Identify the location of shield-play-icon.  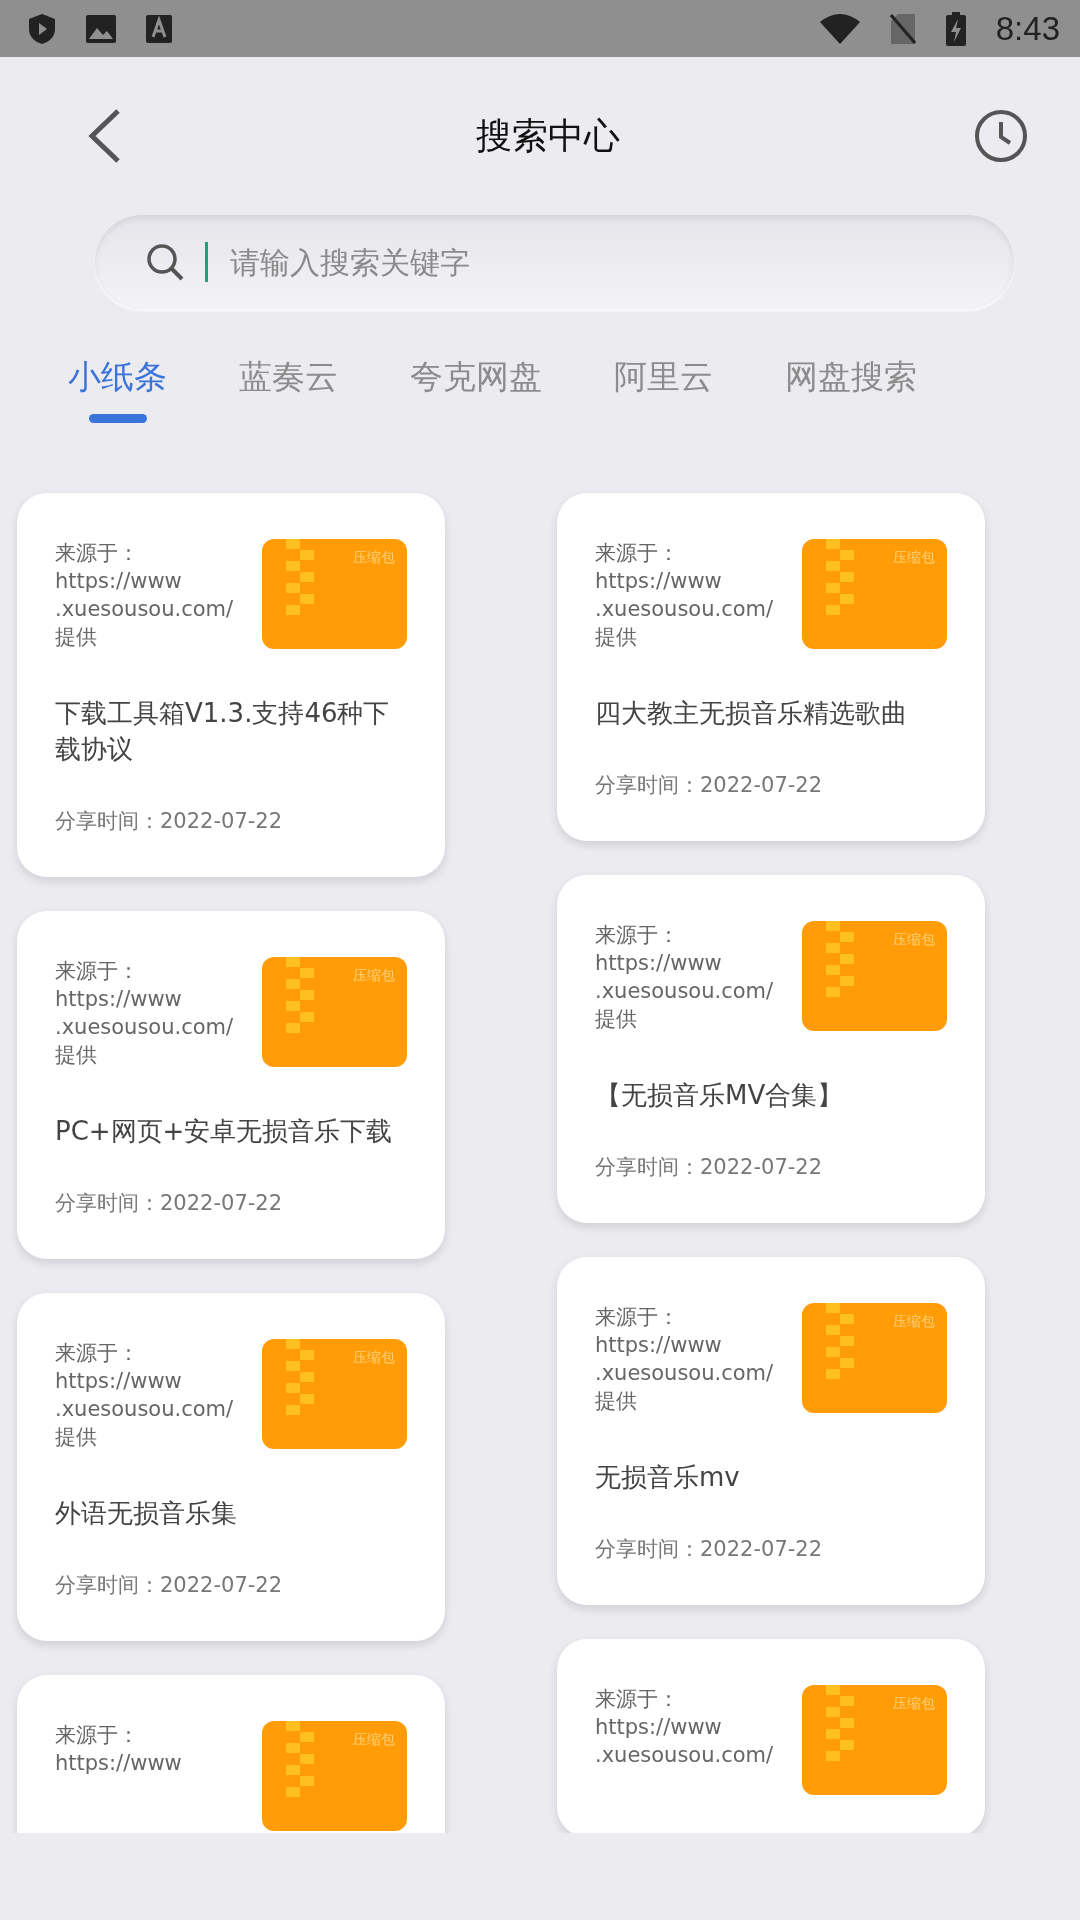
(42, 28).